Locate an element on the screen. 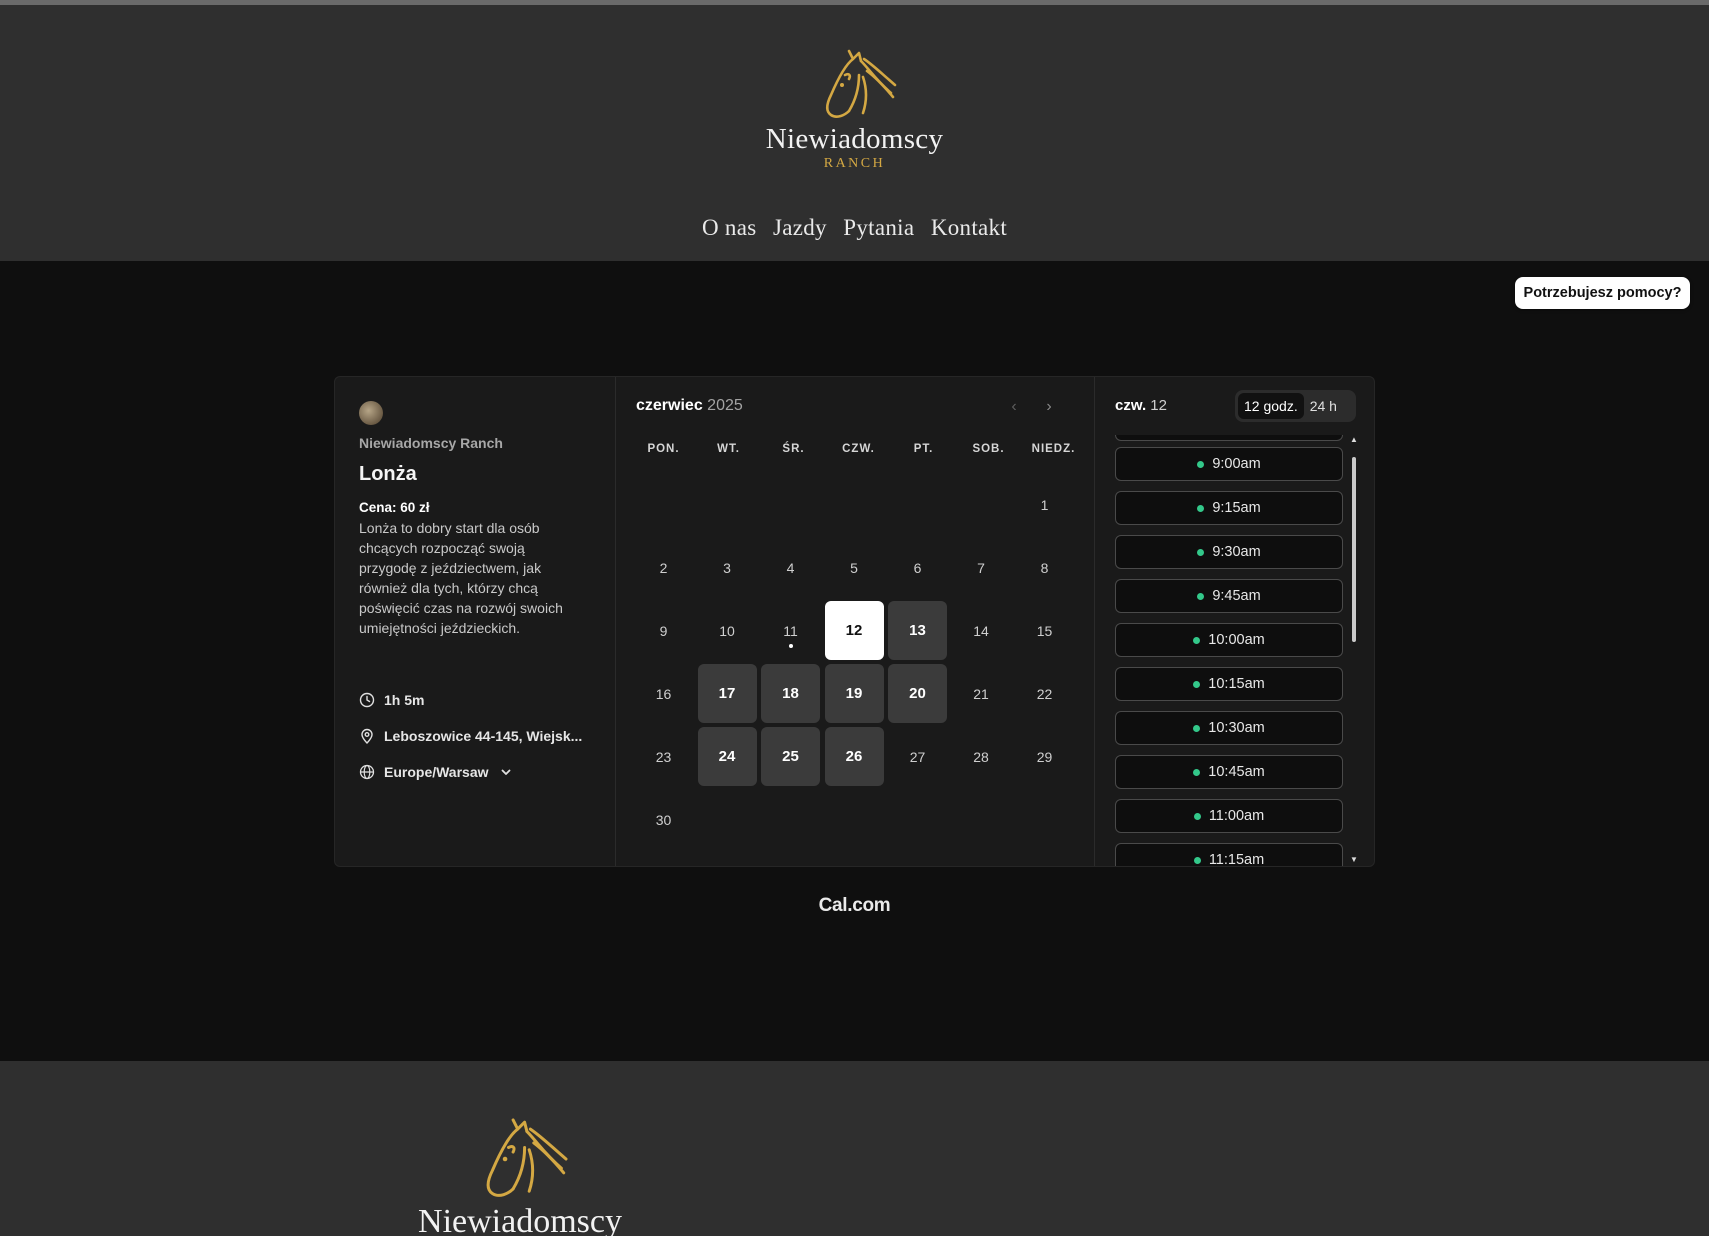  time-slot: 10:15am is located at coordinates (1229, 684).